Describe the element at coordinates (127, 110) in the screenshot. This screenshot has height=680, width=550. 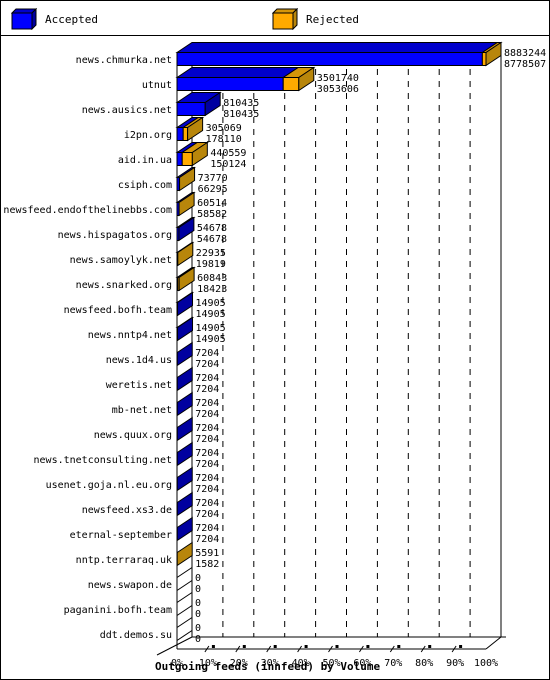
I see `category-label: news.ausics.net` at that location.